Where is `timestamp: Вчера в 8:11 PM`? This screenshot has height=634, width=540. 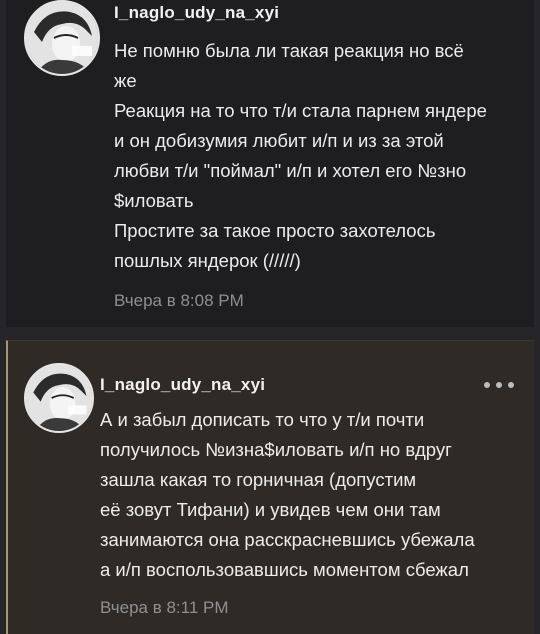
timestamp: Вчера в 8:11 PM is located at coordinates (164, 607).